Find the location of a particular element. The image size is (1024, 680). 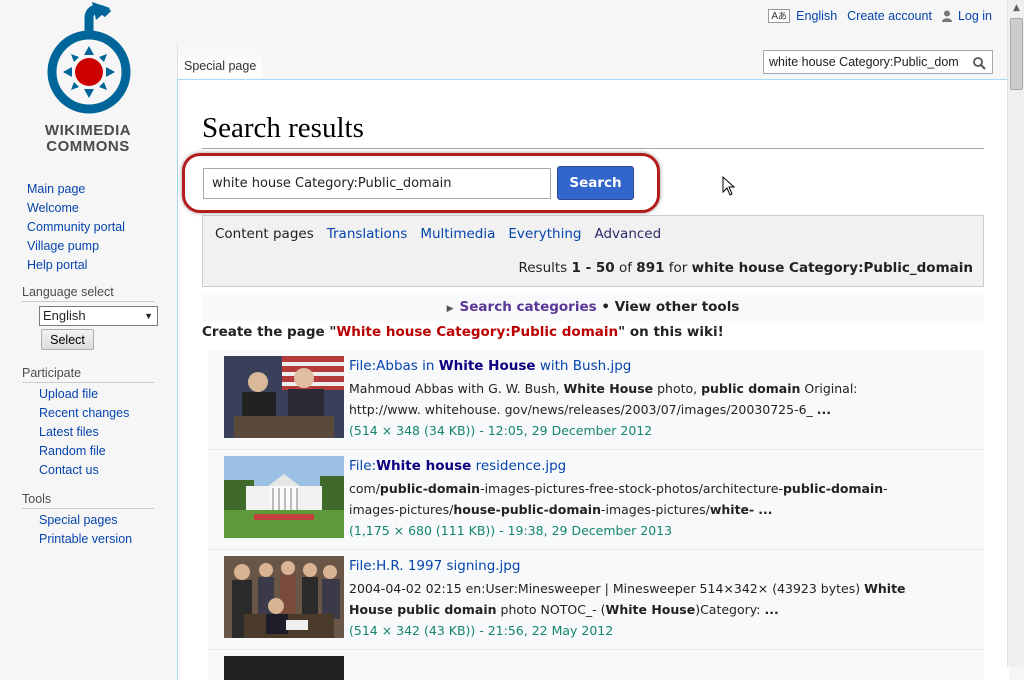

sidebar-item-main-page: Main page is located at coordinates (56, 189).